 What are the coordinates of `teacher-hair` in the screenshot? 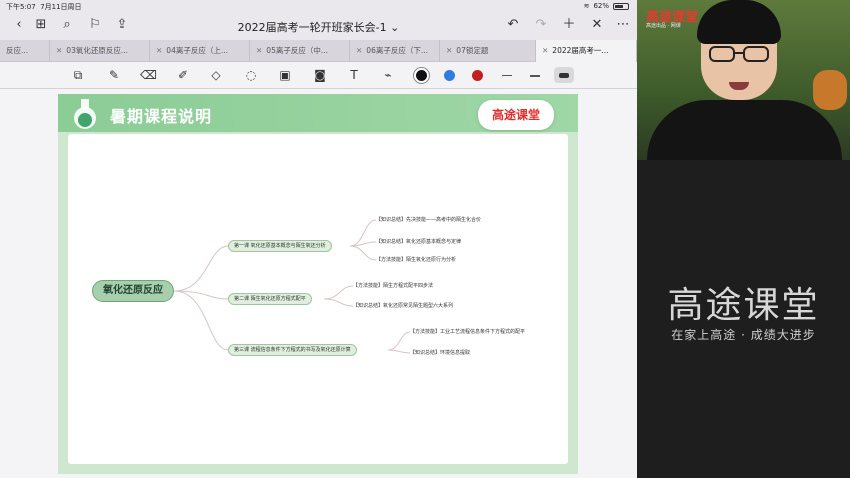 It's located at (739, 22).